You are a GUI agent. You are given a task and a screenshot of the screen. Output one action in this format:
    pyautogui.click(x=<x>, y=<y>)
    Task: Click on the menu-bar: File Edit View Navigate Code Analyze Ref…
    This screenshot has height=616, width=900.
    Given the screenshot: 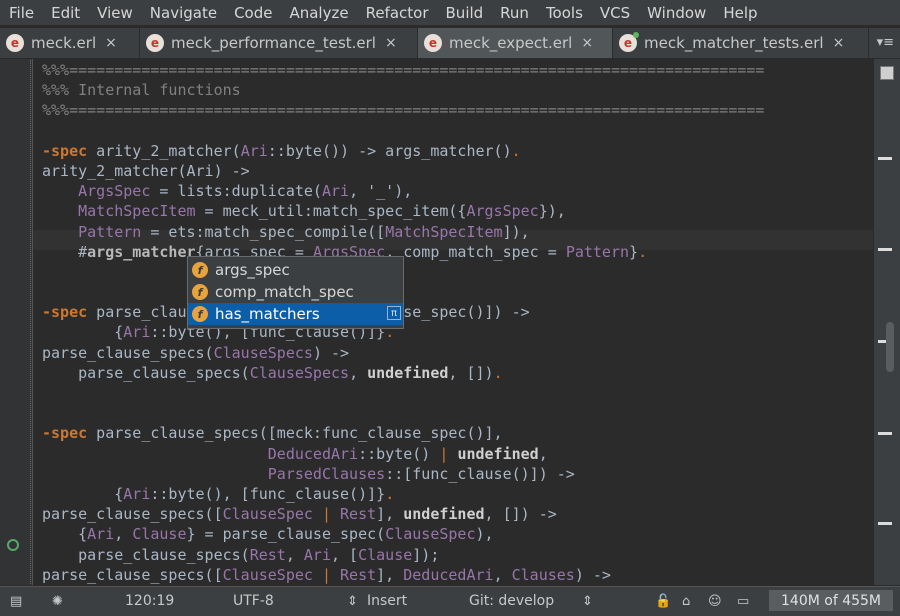 What is the action you would take?
    pyautogui.click(x=450, y=12)
    